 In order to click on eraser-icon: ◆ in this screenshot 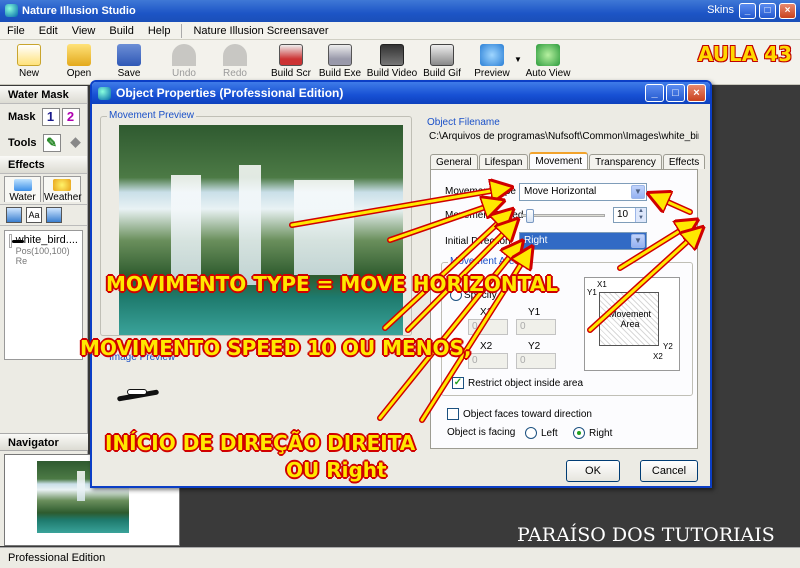, I will do `click(76, 143)`.